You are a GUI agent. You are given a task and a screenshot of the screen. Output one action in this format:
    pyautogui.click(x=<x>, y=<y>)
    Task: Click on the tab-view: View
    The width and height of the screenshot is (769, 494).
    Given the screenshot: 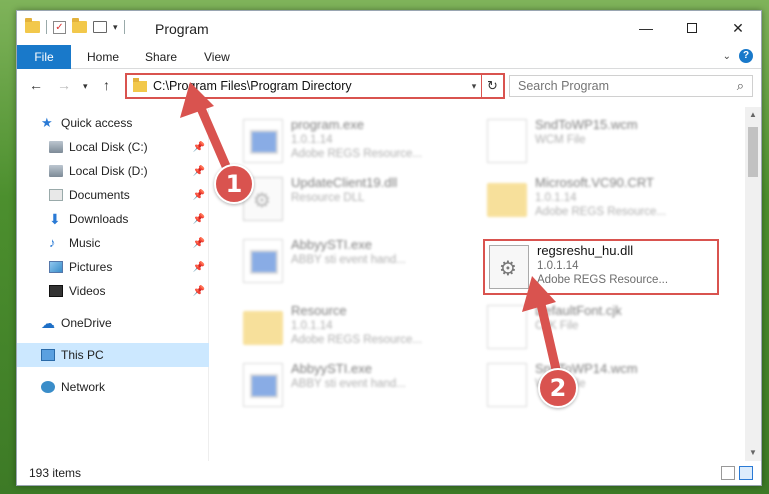 What is the action you would take?
    pyautogui.click(x=217, y=57)
    